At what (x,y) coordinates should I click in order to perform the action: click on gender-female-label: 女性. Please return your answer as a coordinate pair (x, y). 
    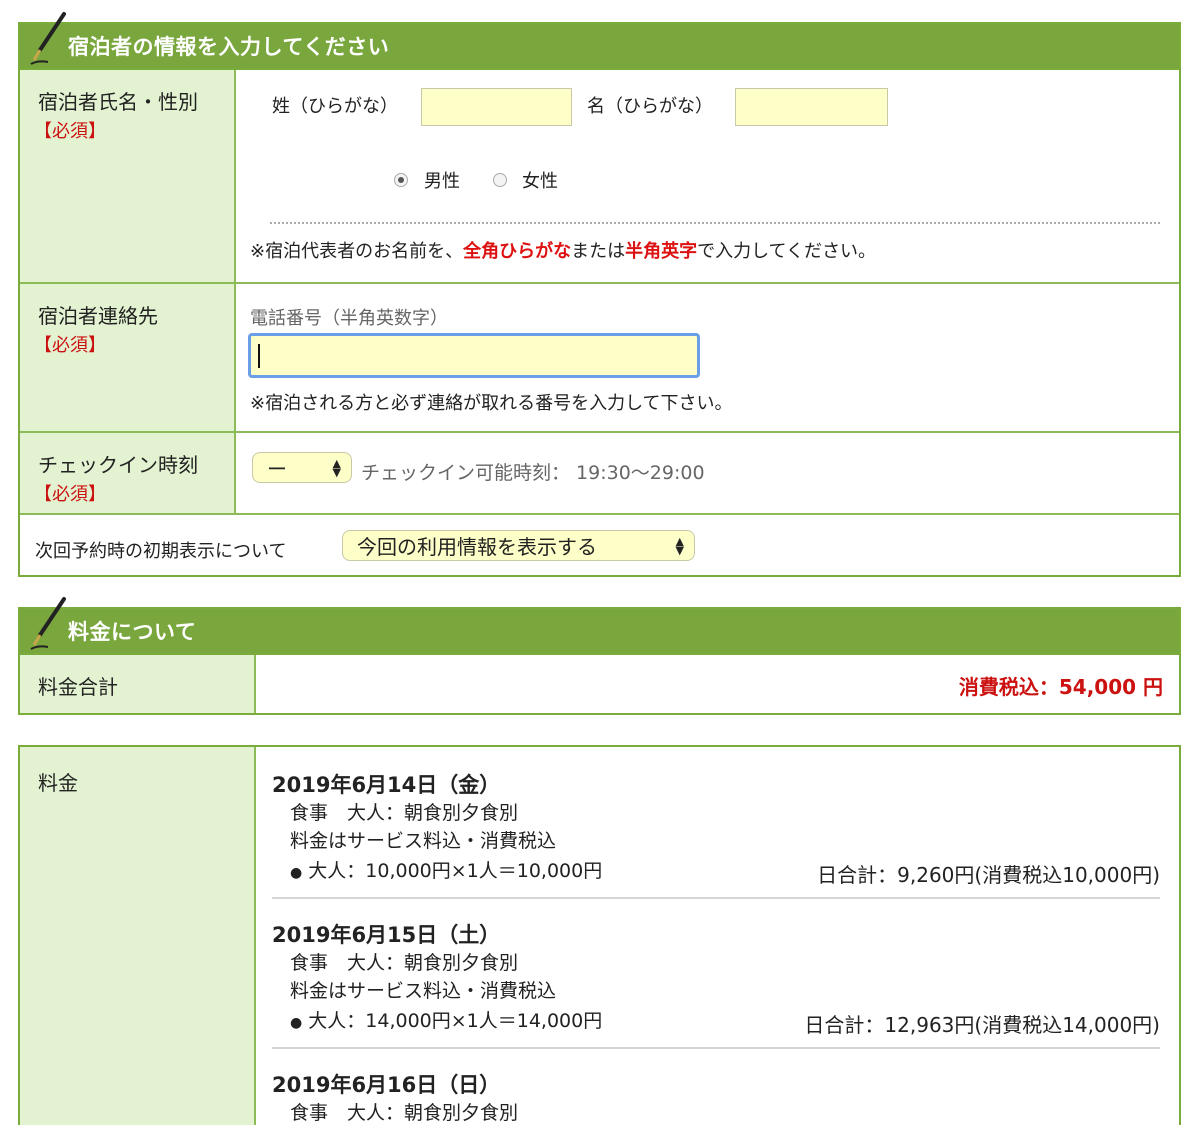
    Looking at the image, I should click on (540, 180).